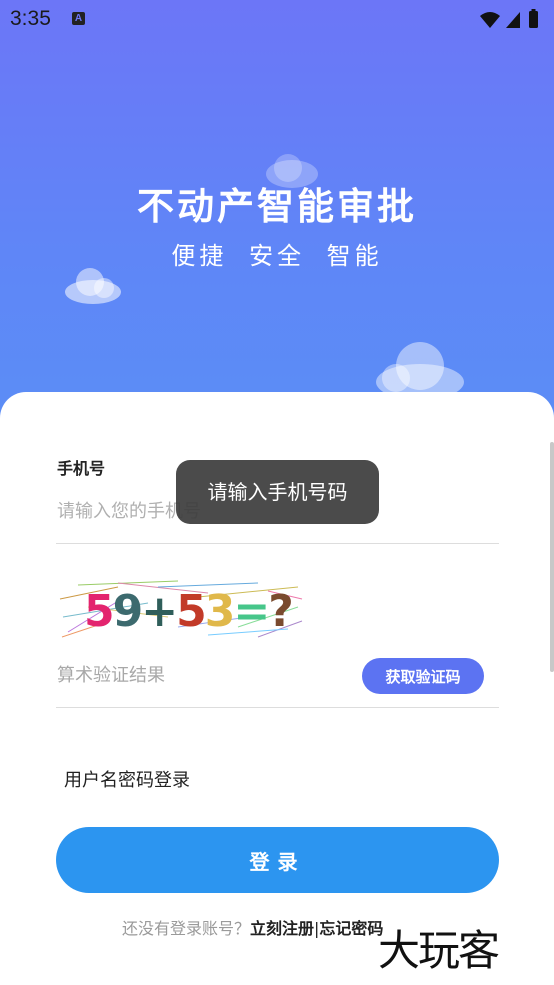 This screenshot has width=554, height=985. Describe the element at coordinates (277, 492) in the screenshot. I see `toast-message: 请输入手机号码` at that location.